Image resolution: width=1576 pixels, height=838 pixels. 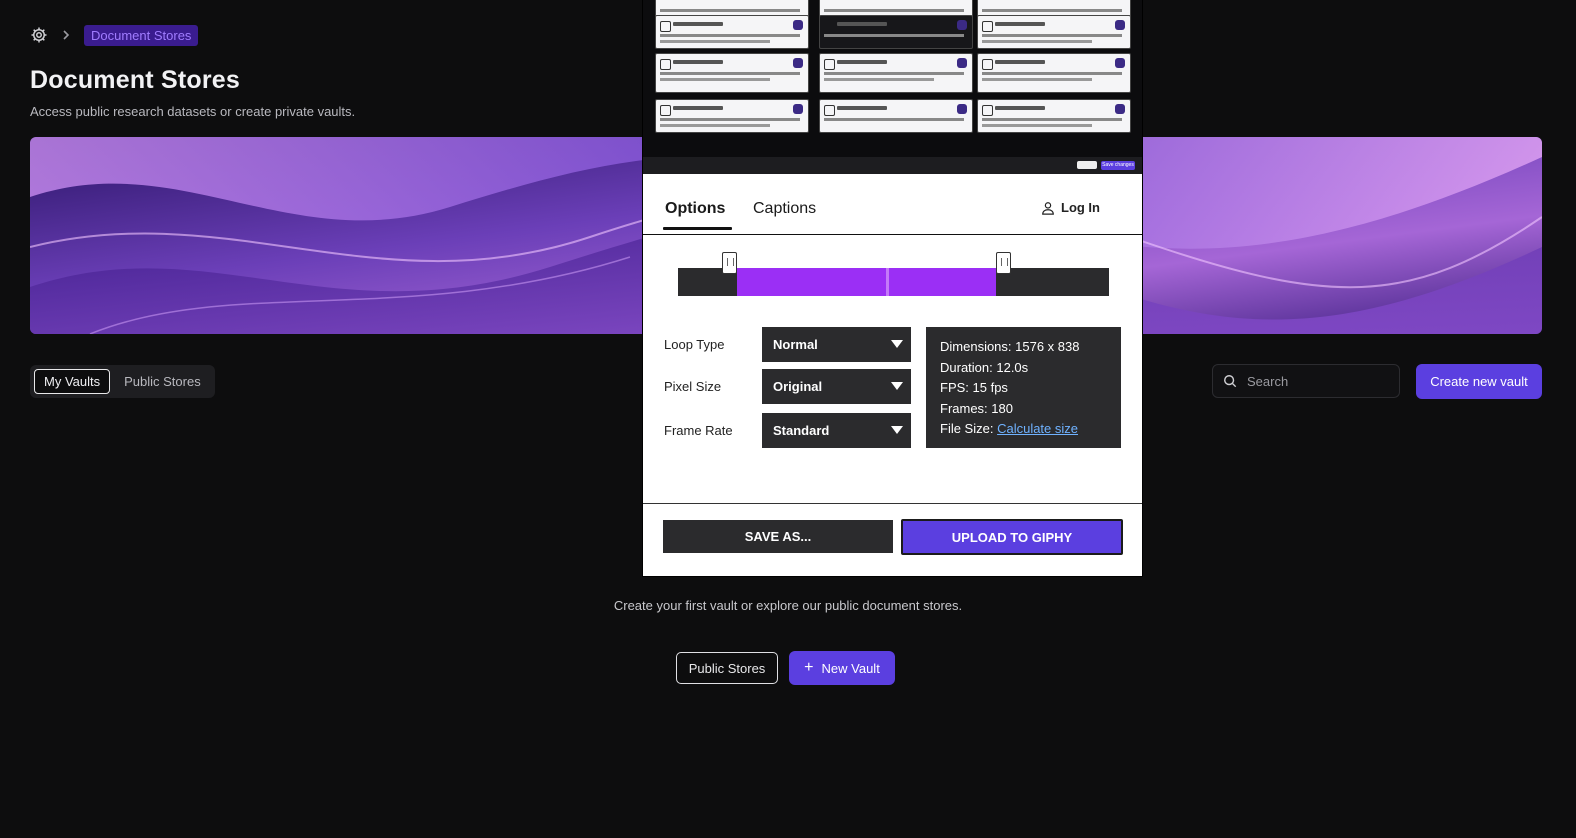 I want to click on recorder-tabs: Options Captions Log In, so click(x=892, y=207).